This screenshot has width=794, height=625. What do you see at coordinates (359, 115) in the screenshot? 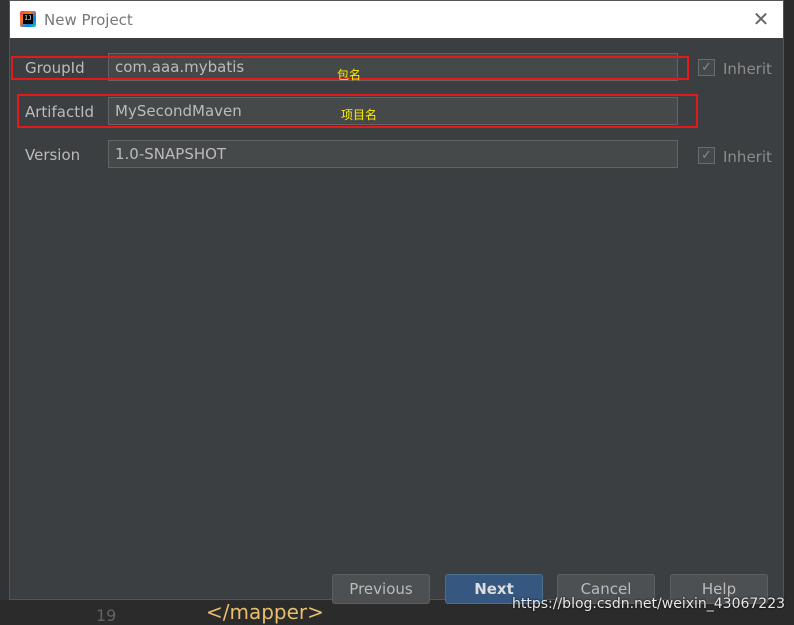
I see `artifact-id-annotation: 项目名` at bounding box center [359, 115].